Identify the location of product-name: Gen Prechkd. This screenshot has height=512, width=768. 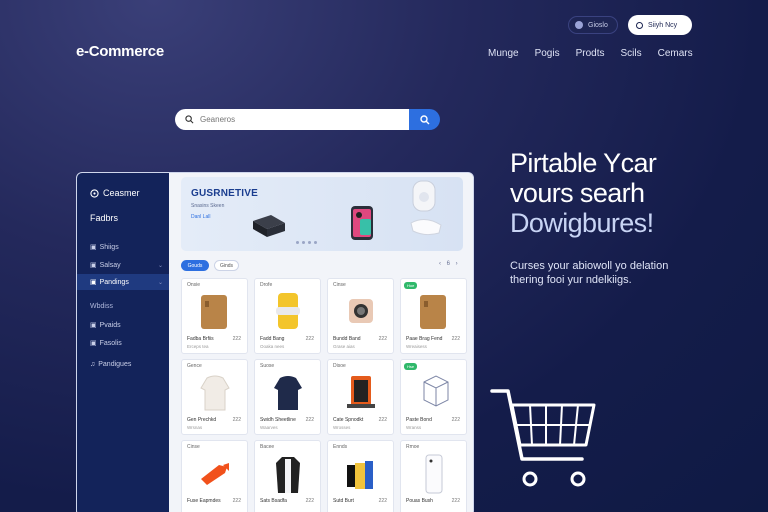
(202, 420).